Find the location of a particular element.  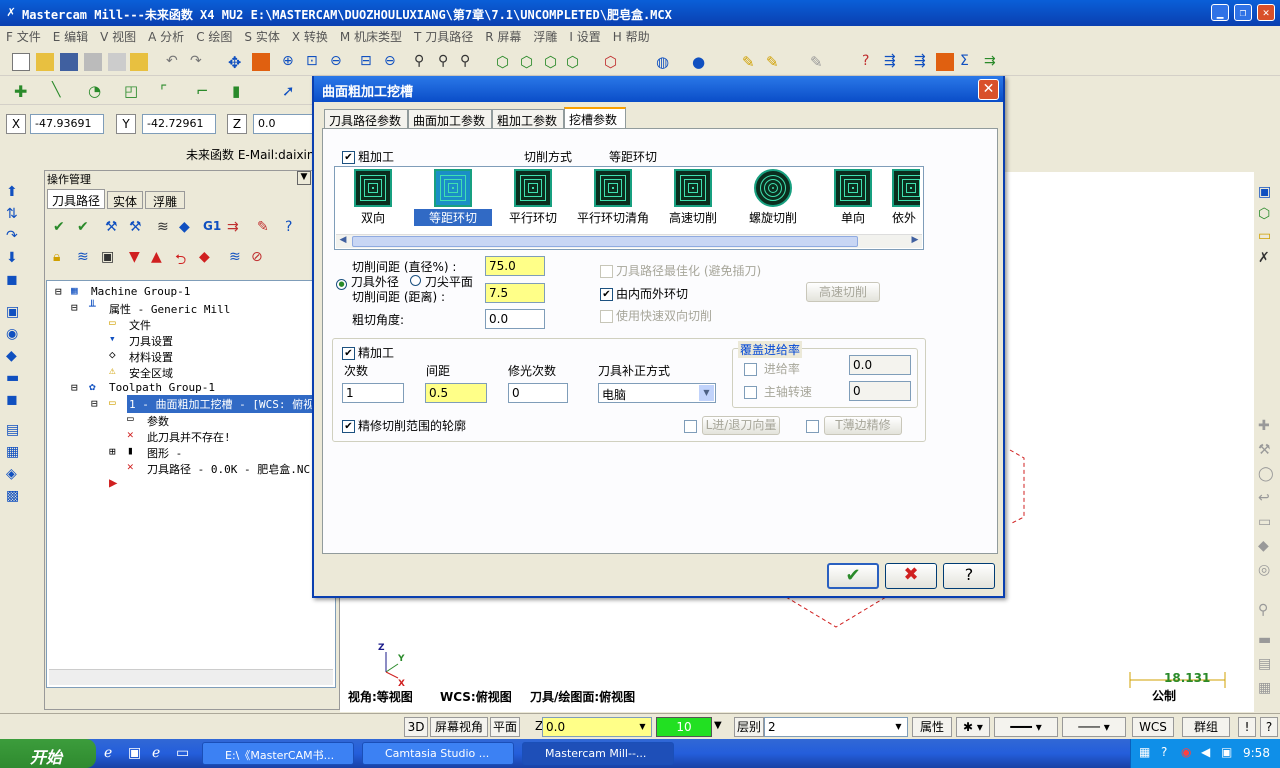

fillet-icon: ◰ is located at coordinates (133, 91).